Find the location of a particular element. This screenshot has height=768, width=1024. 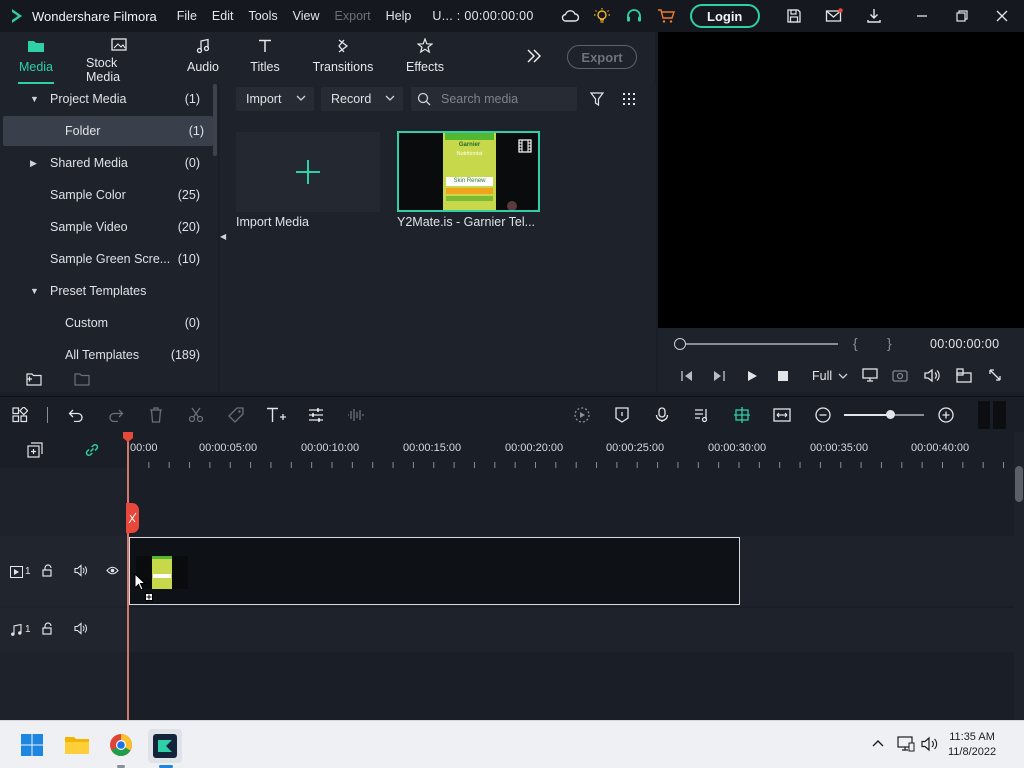

import-media-label: Import Media is located at coordinates (272, 222).